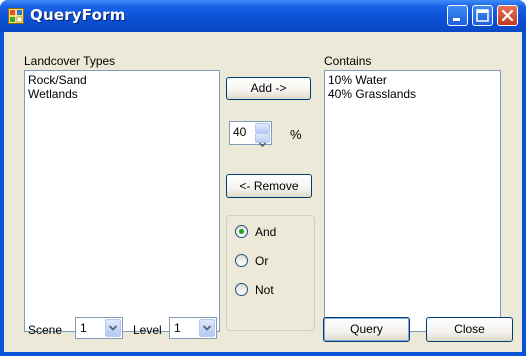  Describe the element at coordinates (263, 16) in the screenshot. I see `title-bar: QueryForm` at that location.